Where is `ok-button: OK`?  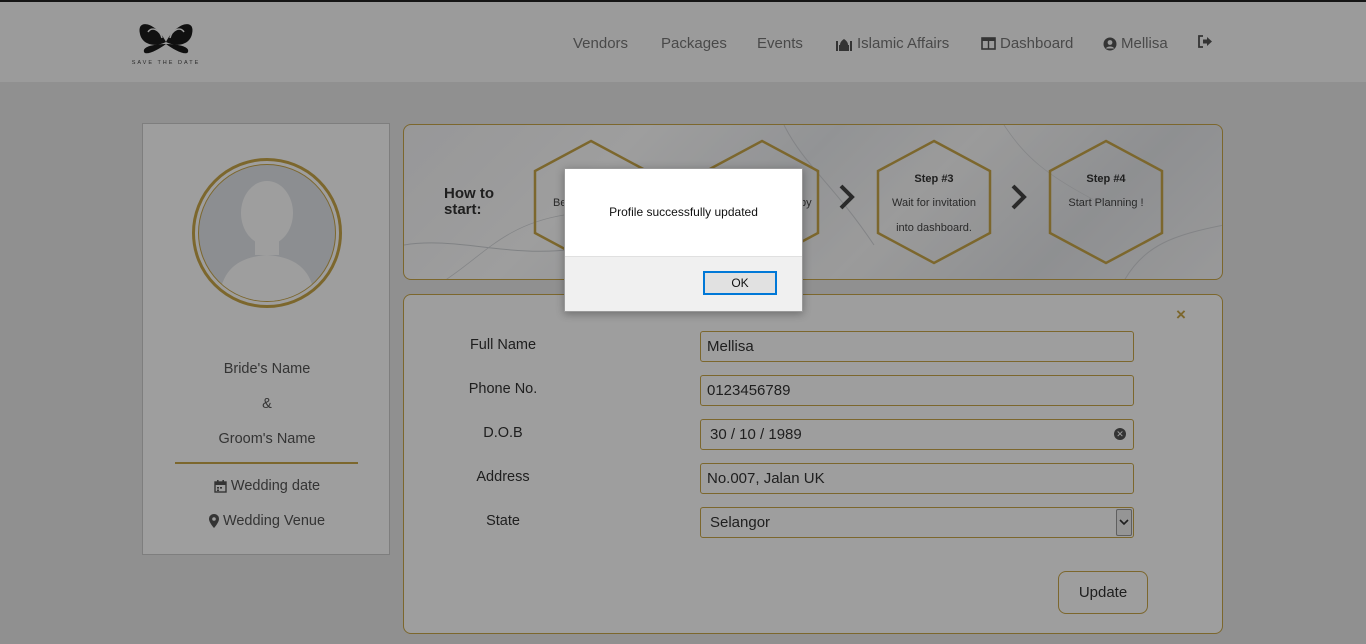 ok-button: OK is located at coordinates (740, 283).